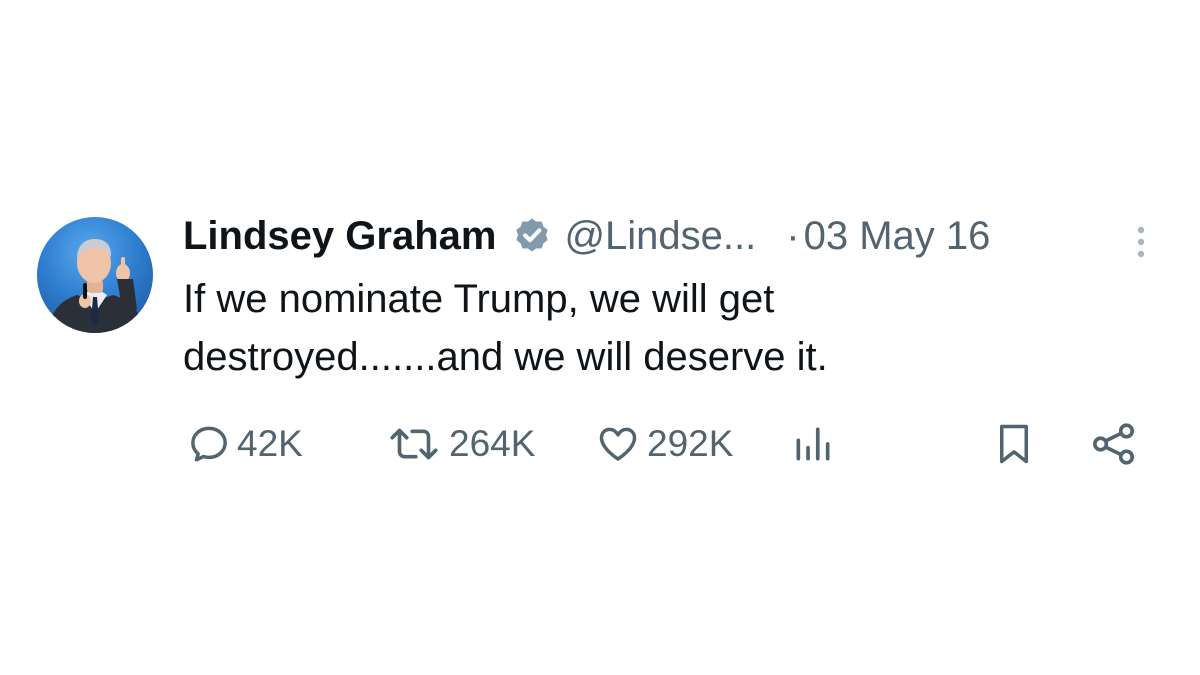 Image resolution: width=1200 pixels, height=675 pixels. What do you see at coordinates (1141, 242) in the screenshot?
I see `more-vertical-icon` at bounding box center [1141, 242].